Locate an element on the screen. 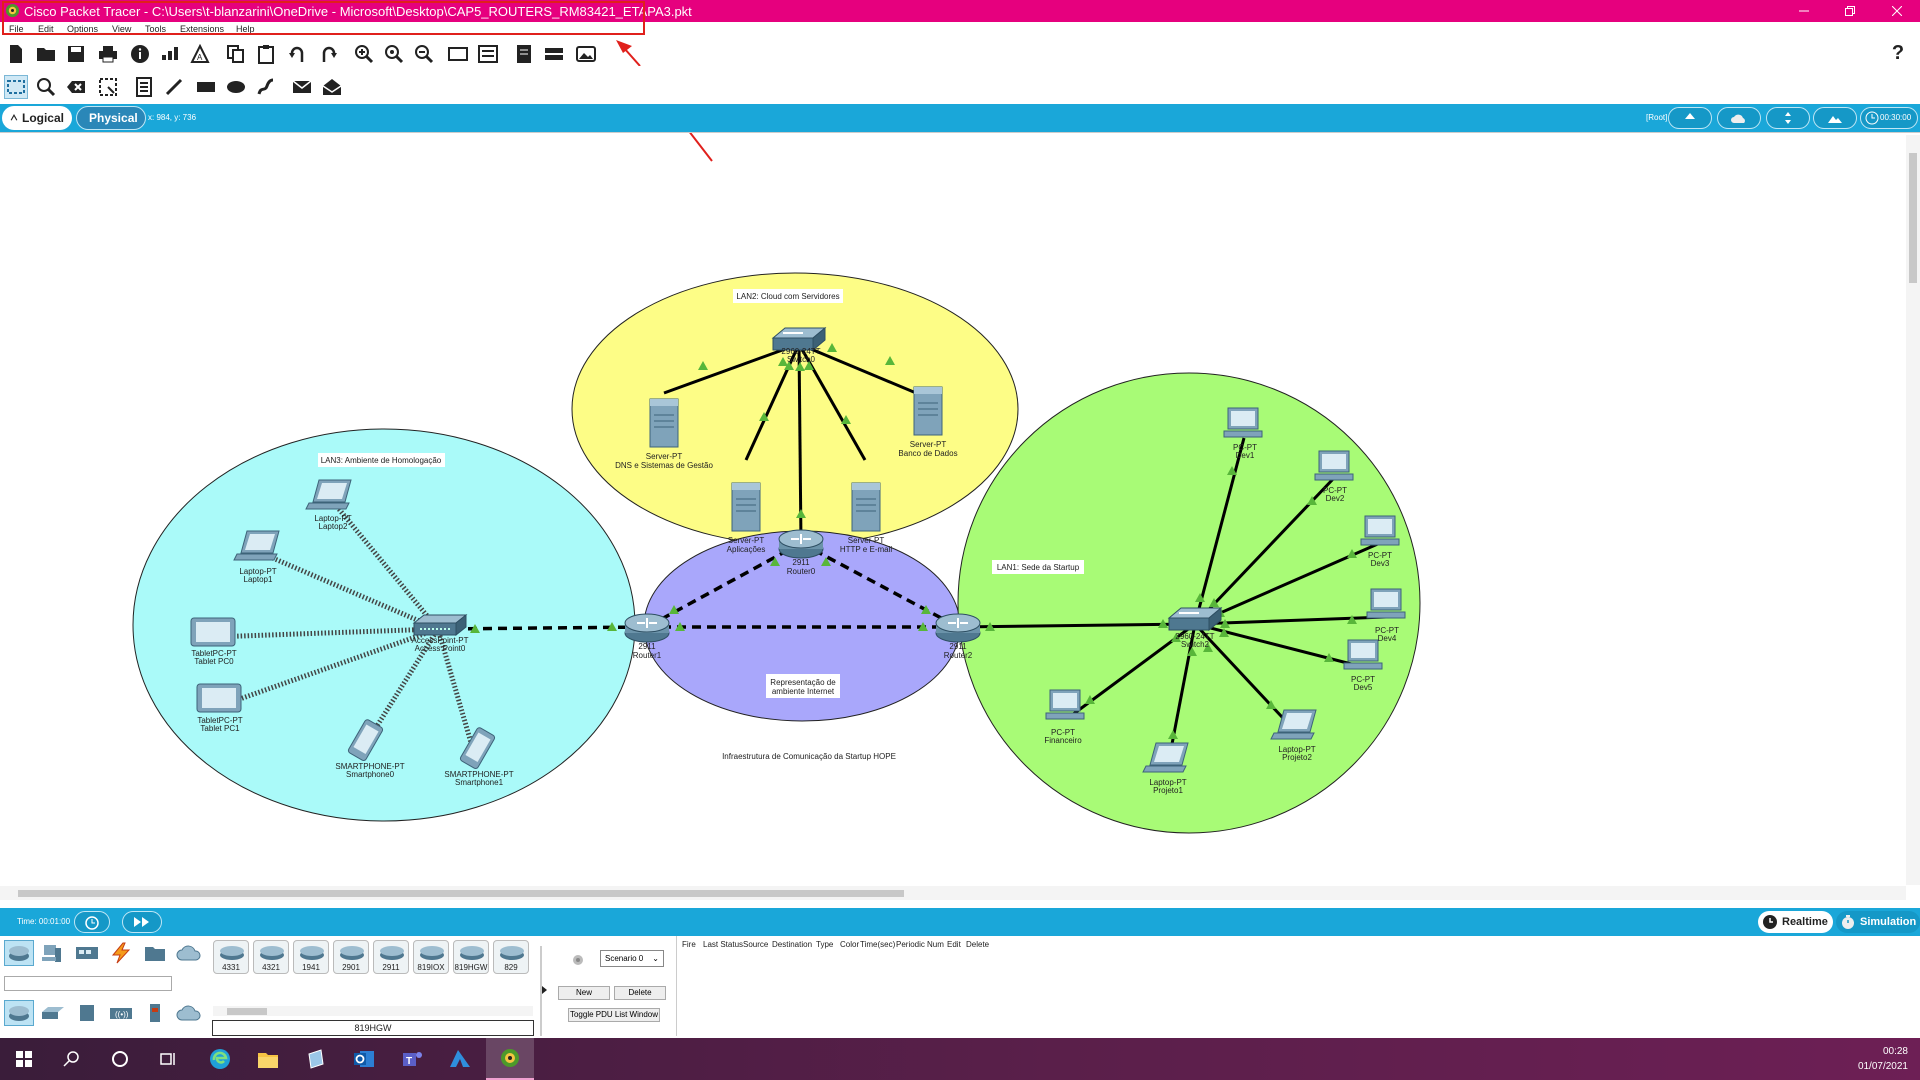 The width and height of the screenshot is (1920, 1080). fast-forward-button is located at coordinates (142, 922).